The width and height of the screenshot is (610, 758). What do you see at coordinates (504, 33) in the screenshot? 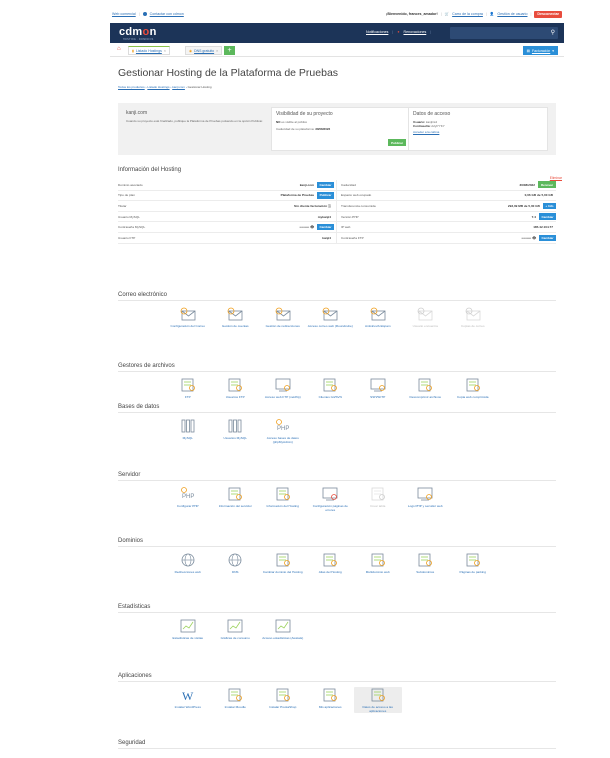
I see `search-input: ⚲` at bounding box center [504, 33].